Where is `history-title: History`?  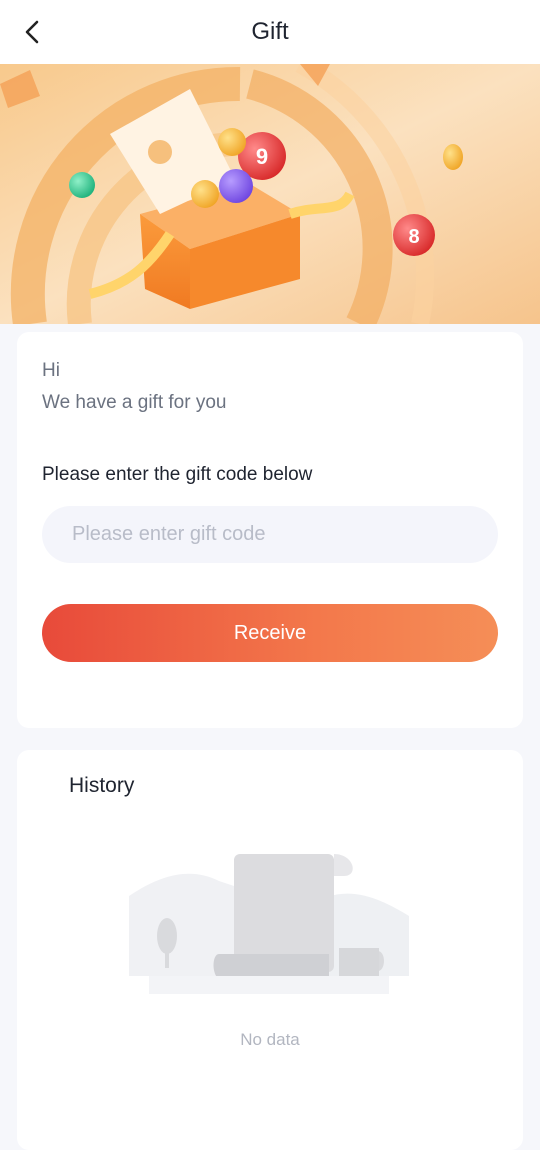 history-title: History is located at coordinates (102, 785).